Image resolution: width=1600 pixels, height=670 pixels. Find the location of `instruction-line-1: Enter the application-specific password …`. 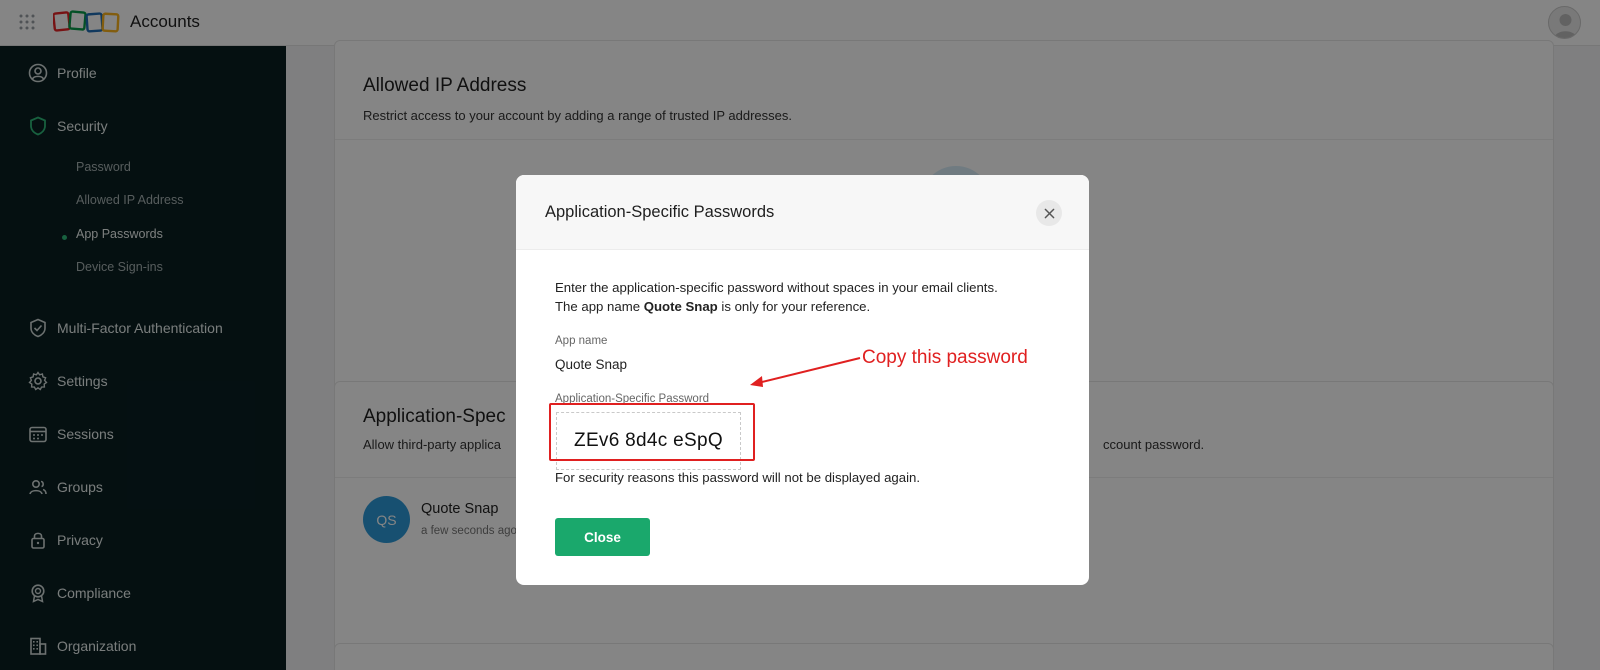

instruction-line-1: Enter the application-specific password … is located at coordinates (776, 287).